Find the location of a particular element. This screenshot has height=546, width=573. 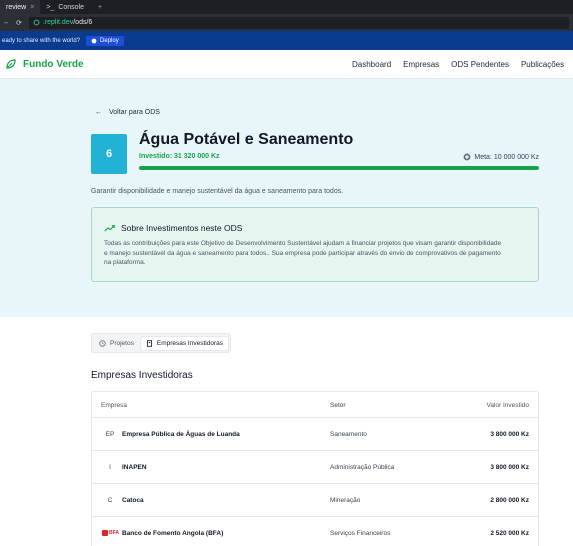

content-tabs: Projetos Empresas Investidoras is located at coordinates (161, 343).